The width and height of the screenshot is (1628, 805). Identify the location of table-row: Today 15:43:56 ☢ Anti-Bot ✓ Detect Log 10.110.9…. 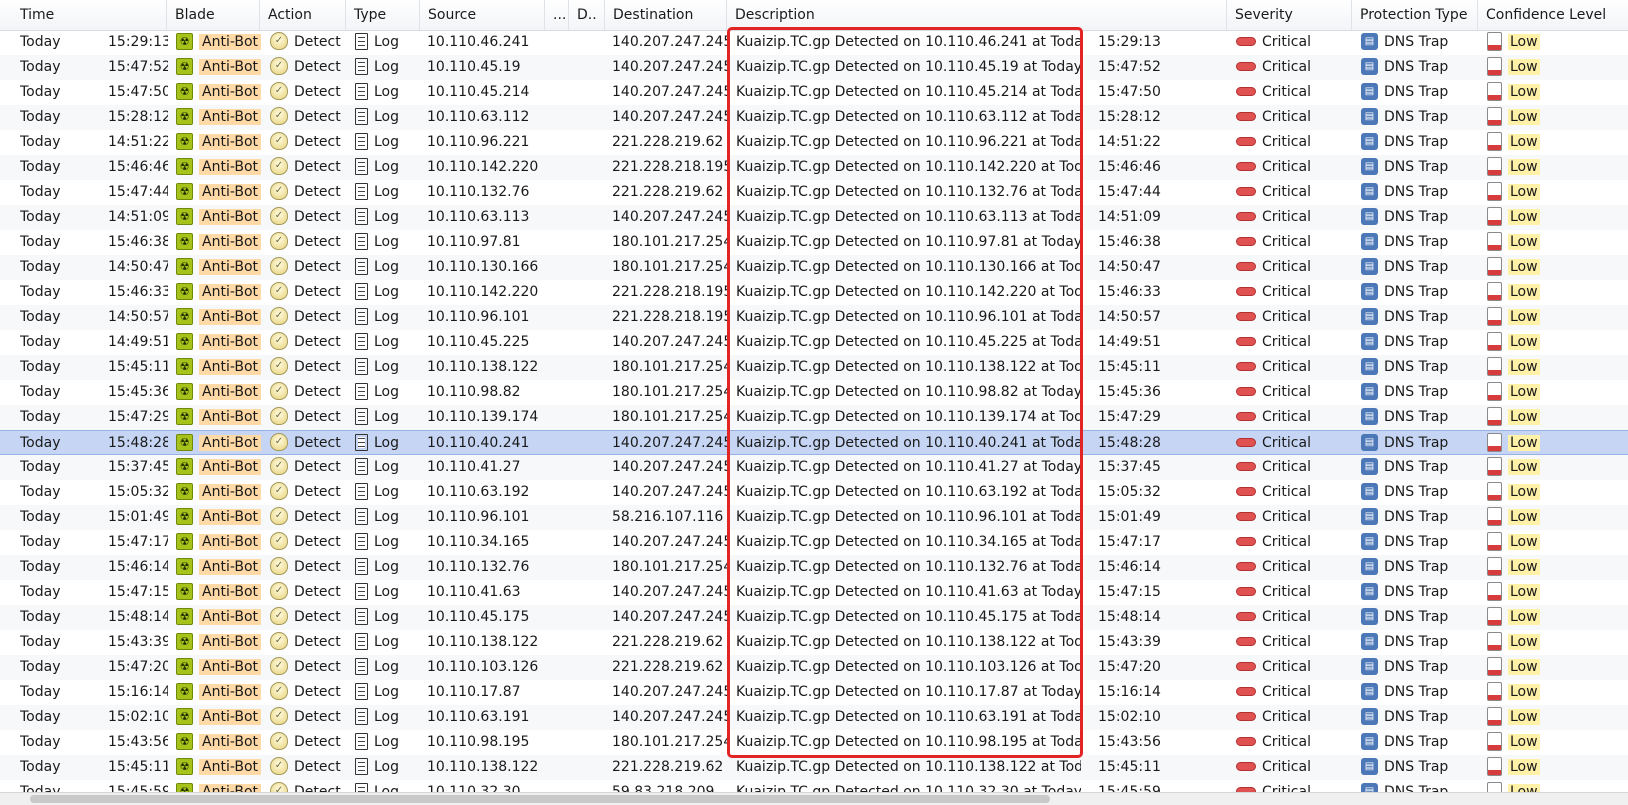
(814, 742).